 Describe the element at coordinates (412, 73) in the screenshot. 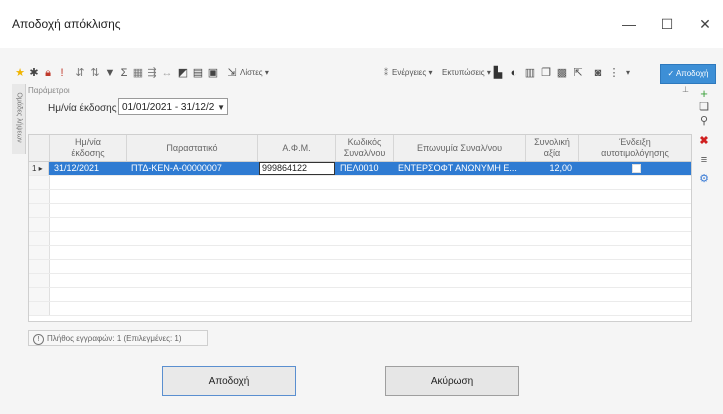

I see `actions-menu: Ενέργειες ▾` at that location.